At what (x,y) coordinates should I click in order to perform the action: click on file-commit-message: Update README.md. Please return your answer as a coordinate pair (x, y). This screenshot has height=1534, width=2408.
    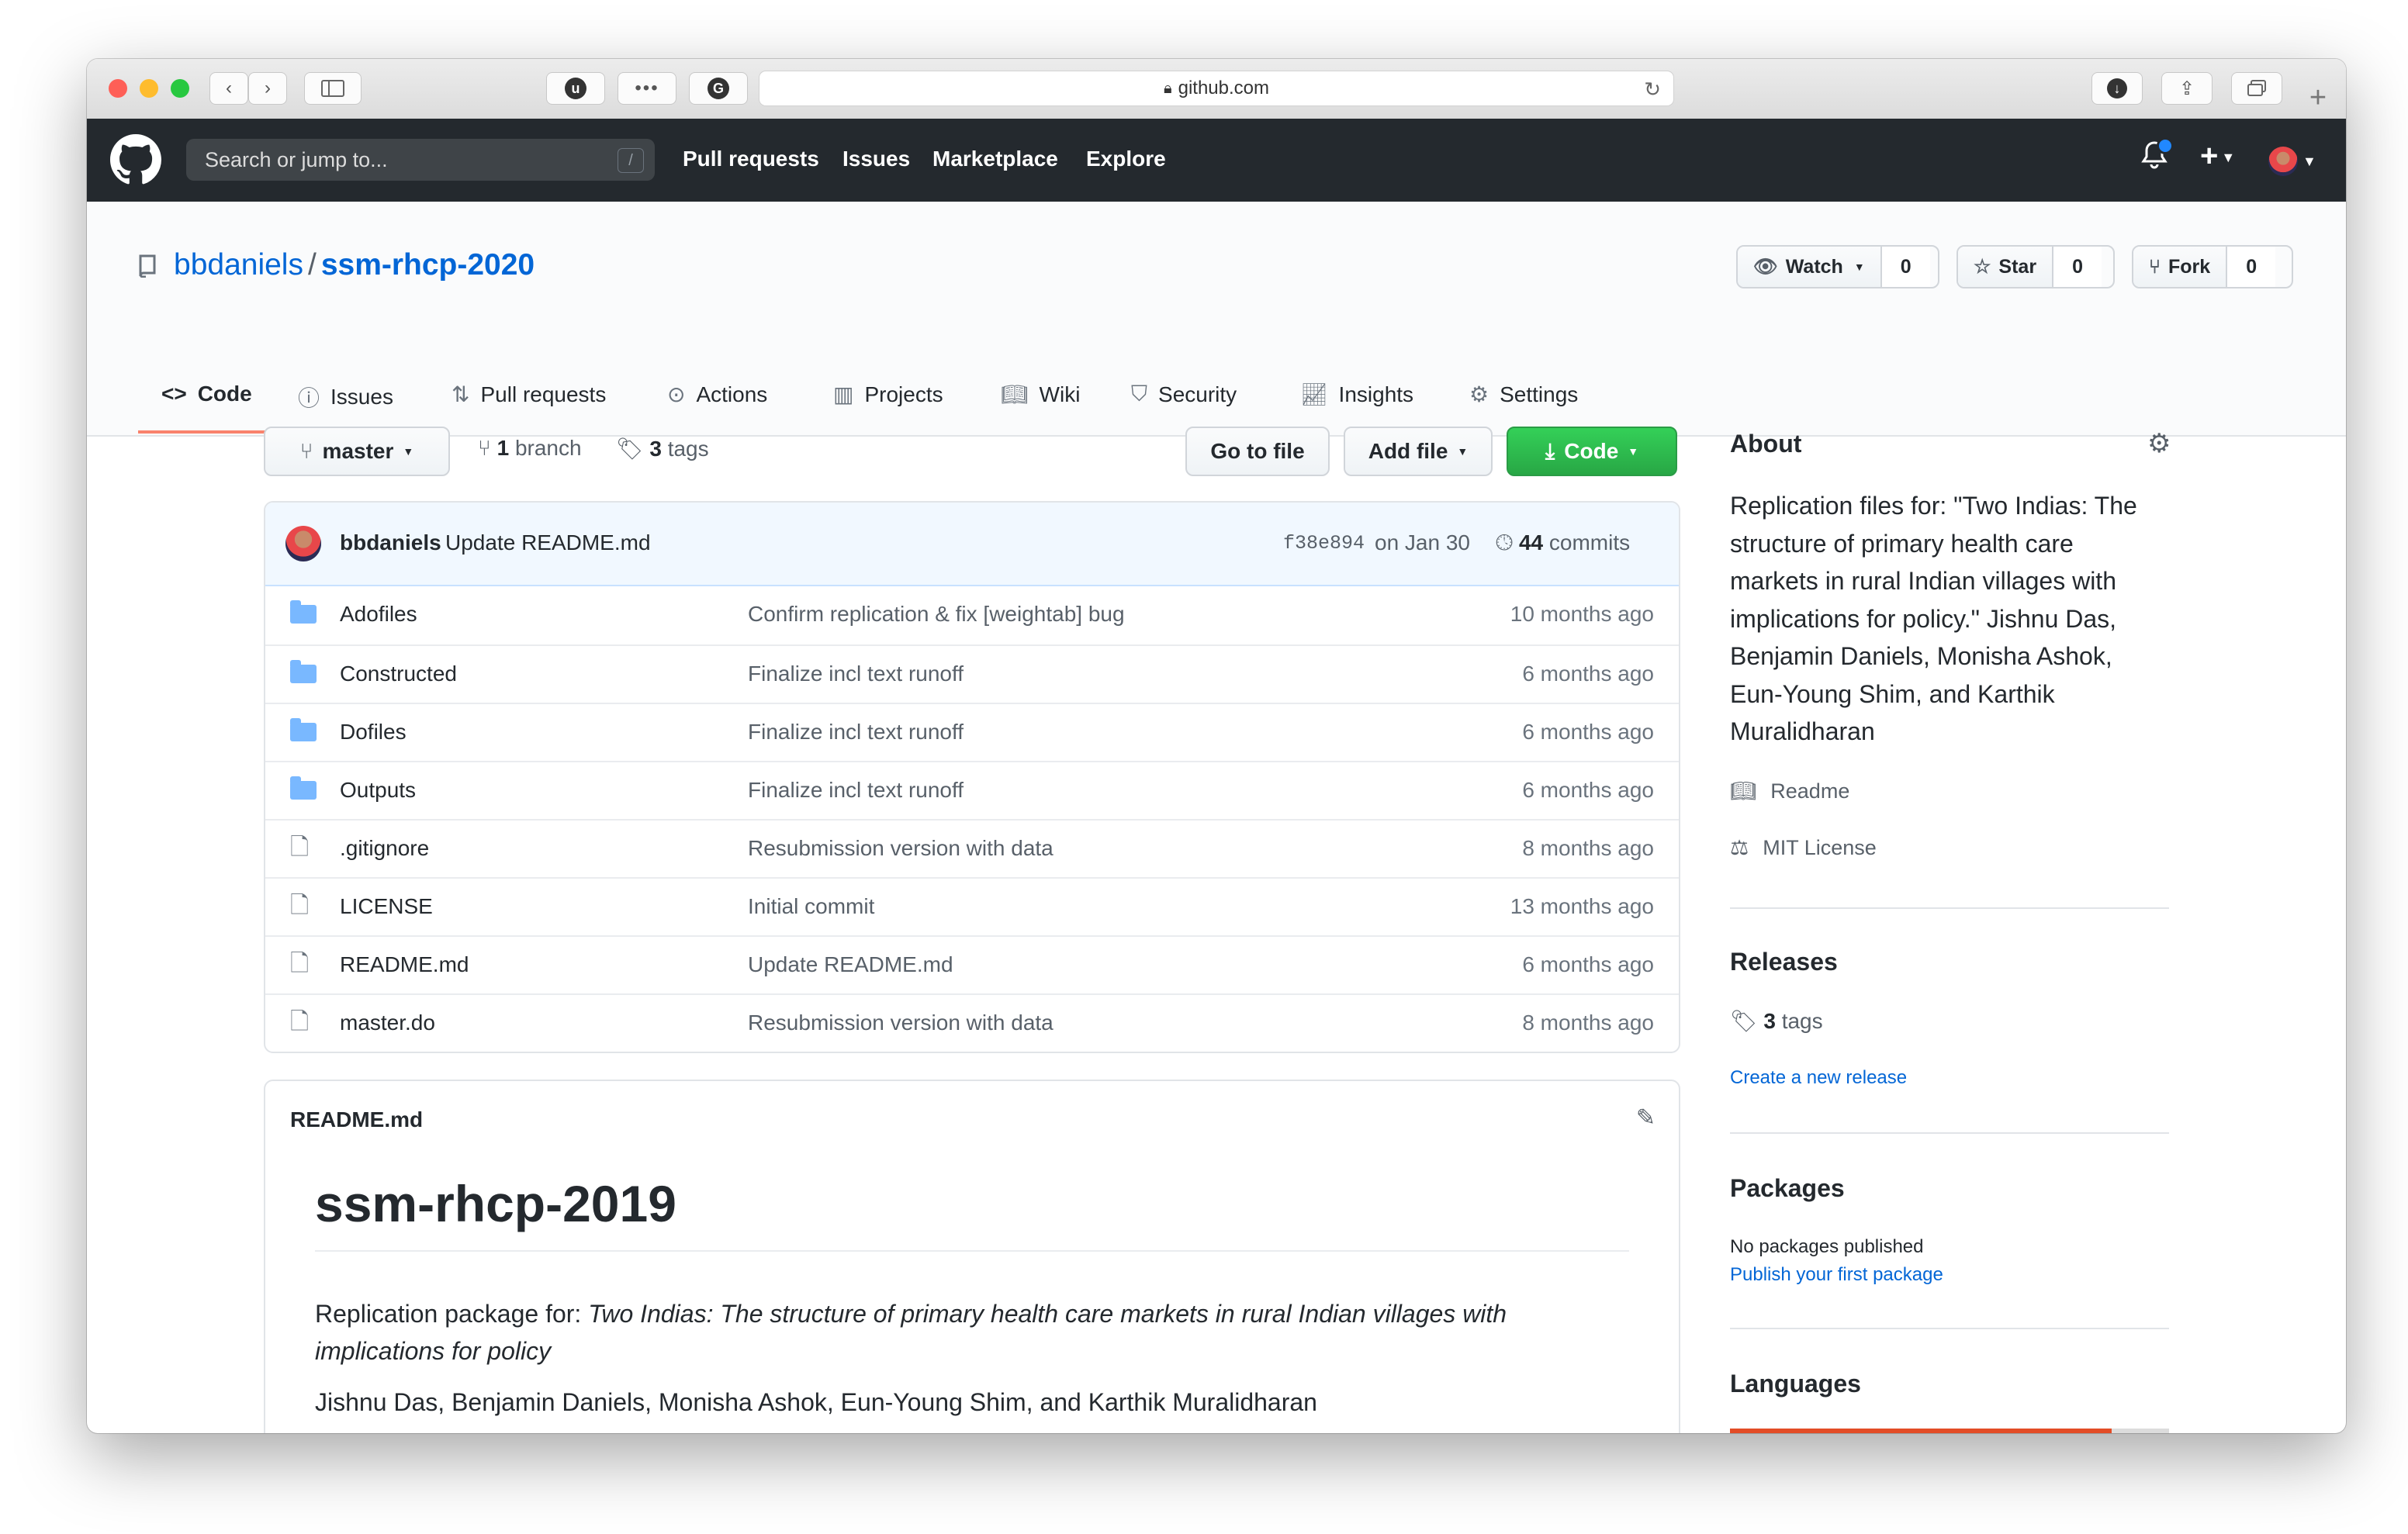
    Looking at the image, I should click on (850, 964).